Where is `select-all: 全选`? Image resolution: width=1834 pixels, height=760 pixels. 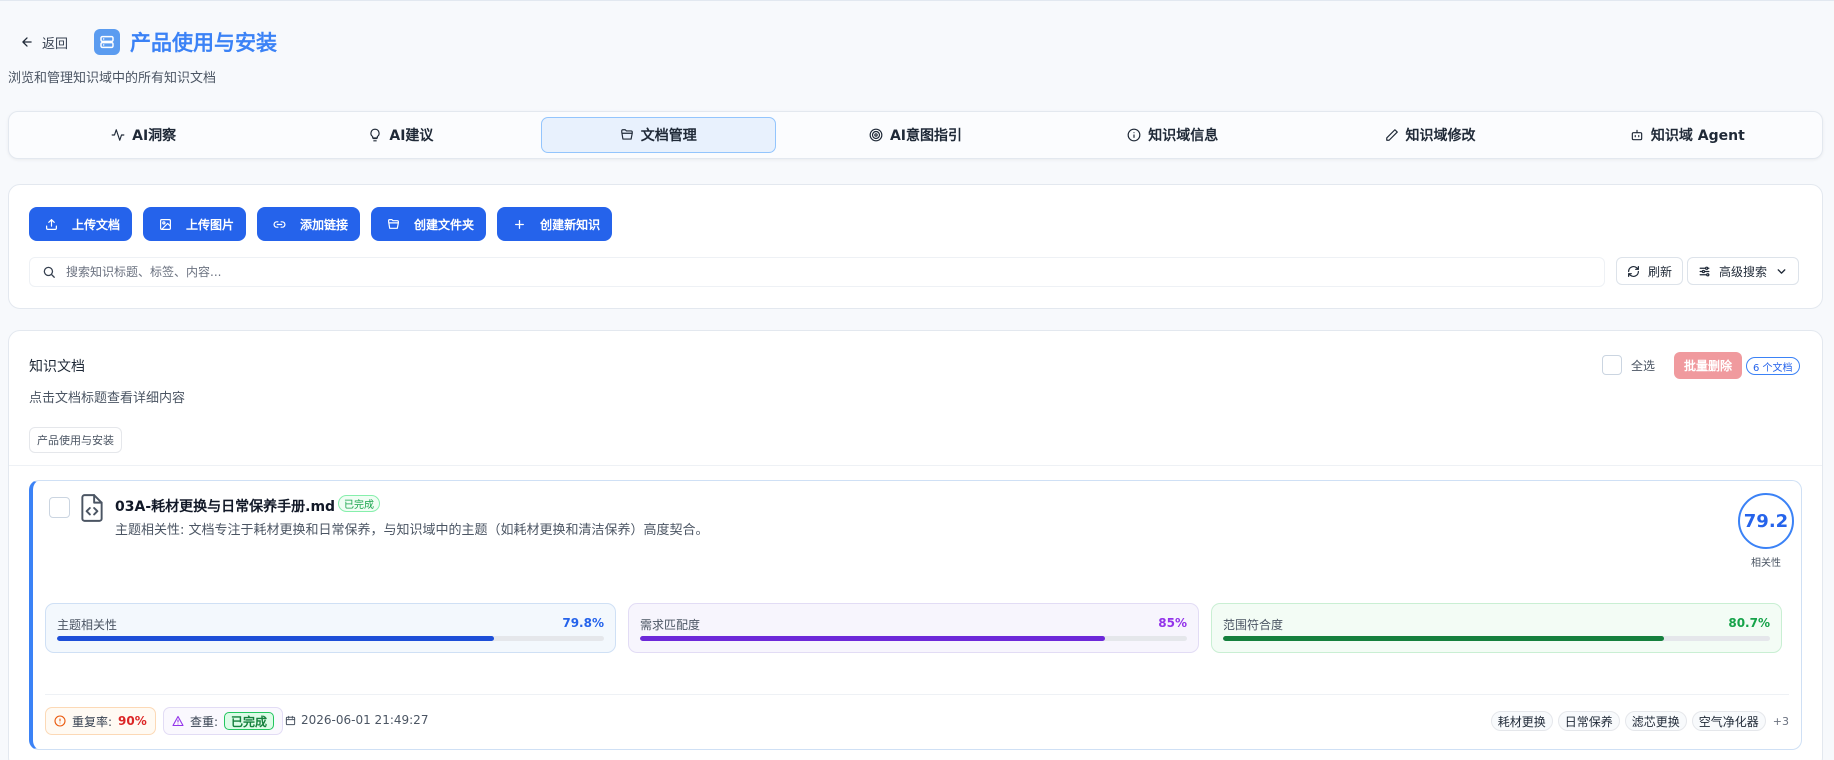 select-all: 全选 is located at coordinates (1628, 365).